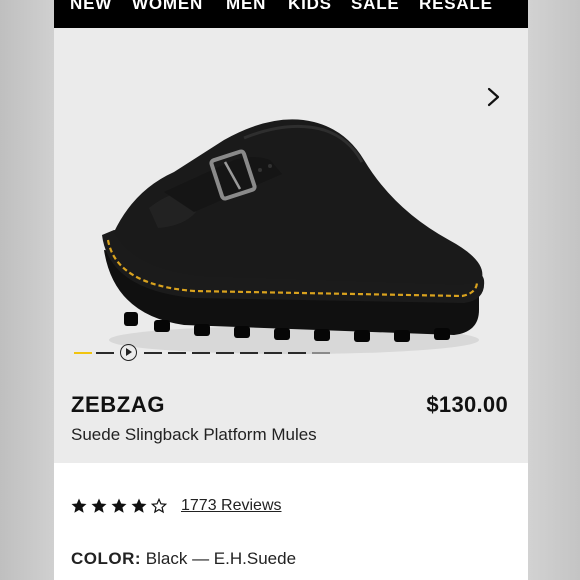  What do you see at coordinates (246, 8) in the screenshot?
I see `nav-item-men: MEN` at bounding box center [246, 8].